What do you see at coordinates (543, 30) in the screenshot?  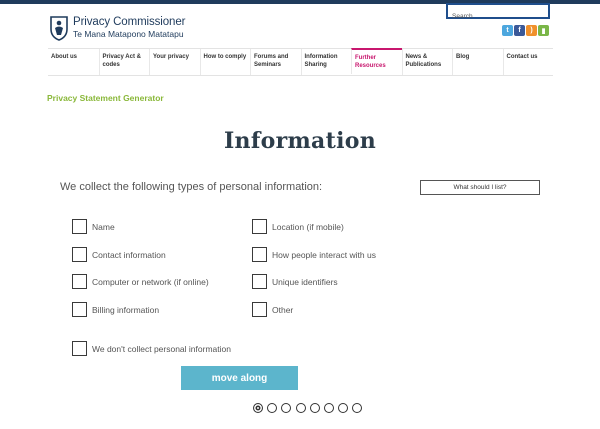 I see `chat-icon: ▮` at bounding box center [543, 30].